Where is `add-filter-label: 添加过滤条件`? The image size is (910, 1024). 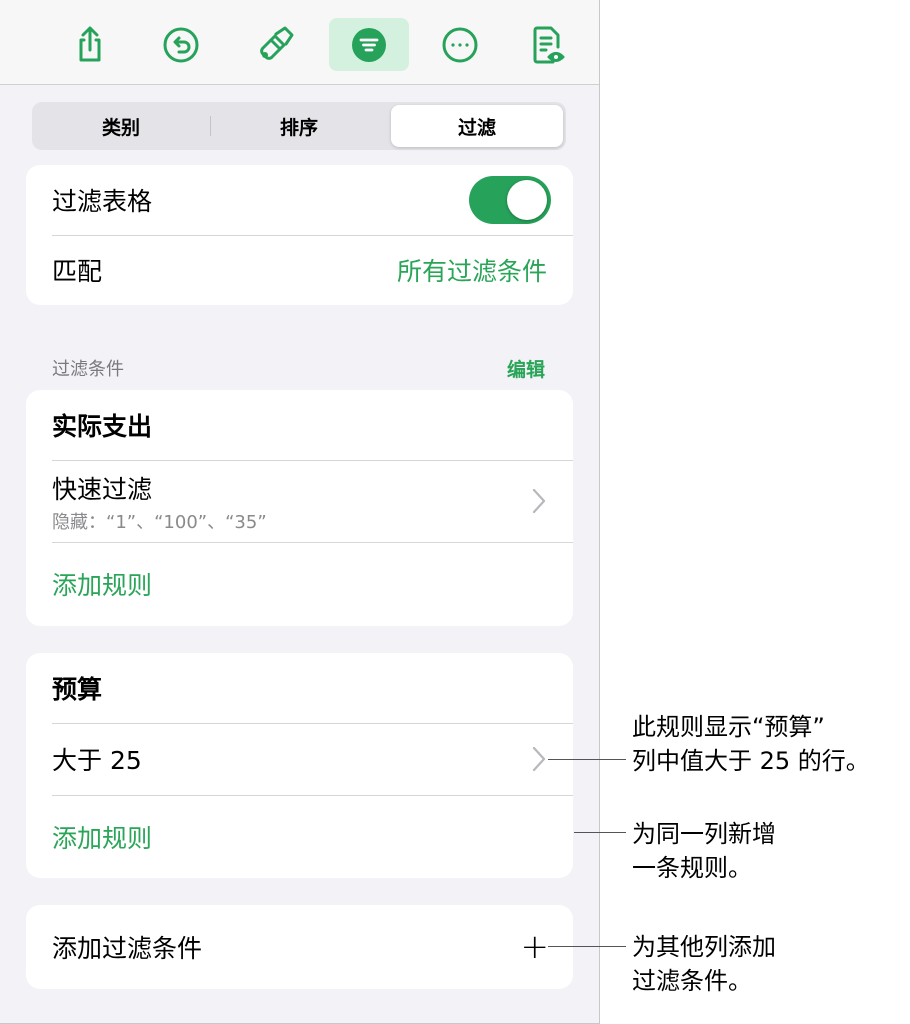
add-filter-label: 添加过滤条件 is located at coordinates (127, 948).